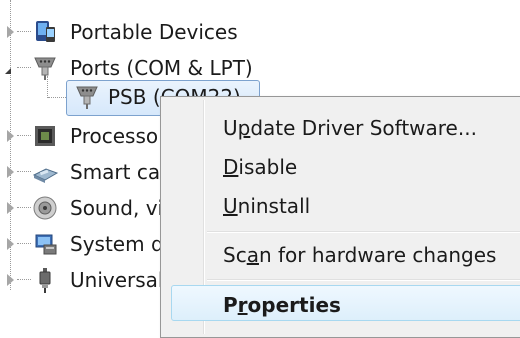 This screenshot has height=338, width=520. Describe the element at coordinates (115, 172) in the screenshot. I see `tree-item-label: Smart ca` at that location.